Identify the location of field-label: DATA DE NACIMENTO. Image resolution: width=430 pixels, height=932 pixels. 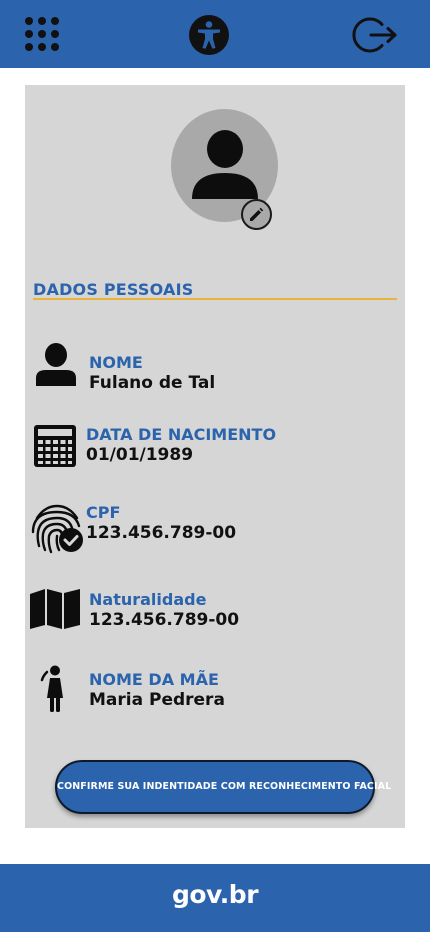
(181, 434).